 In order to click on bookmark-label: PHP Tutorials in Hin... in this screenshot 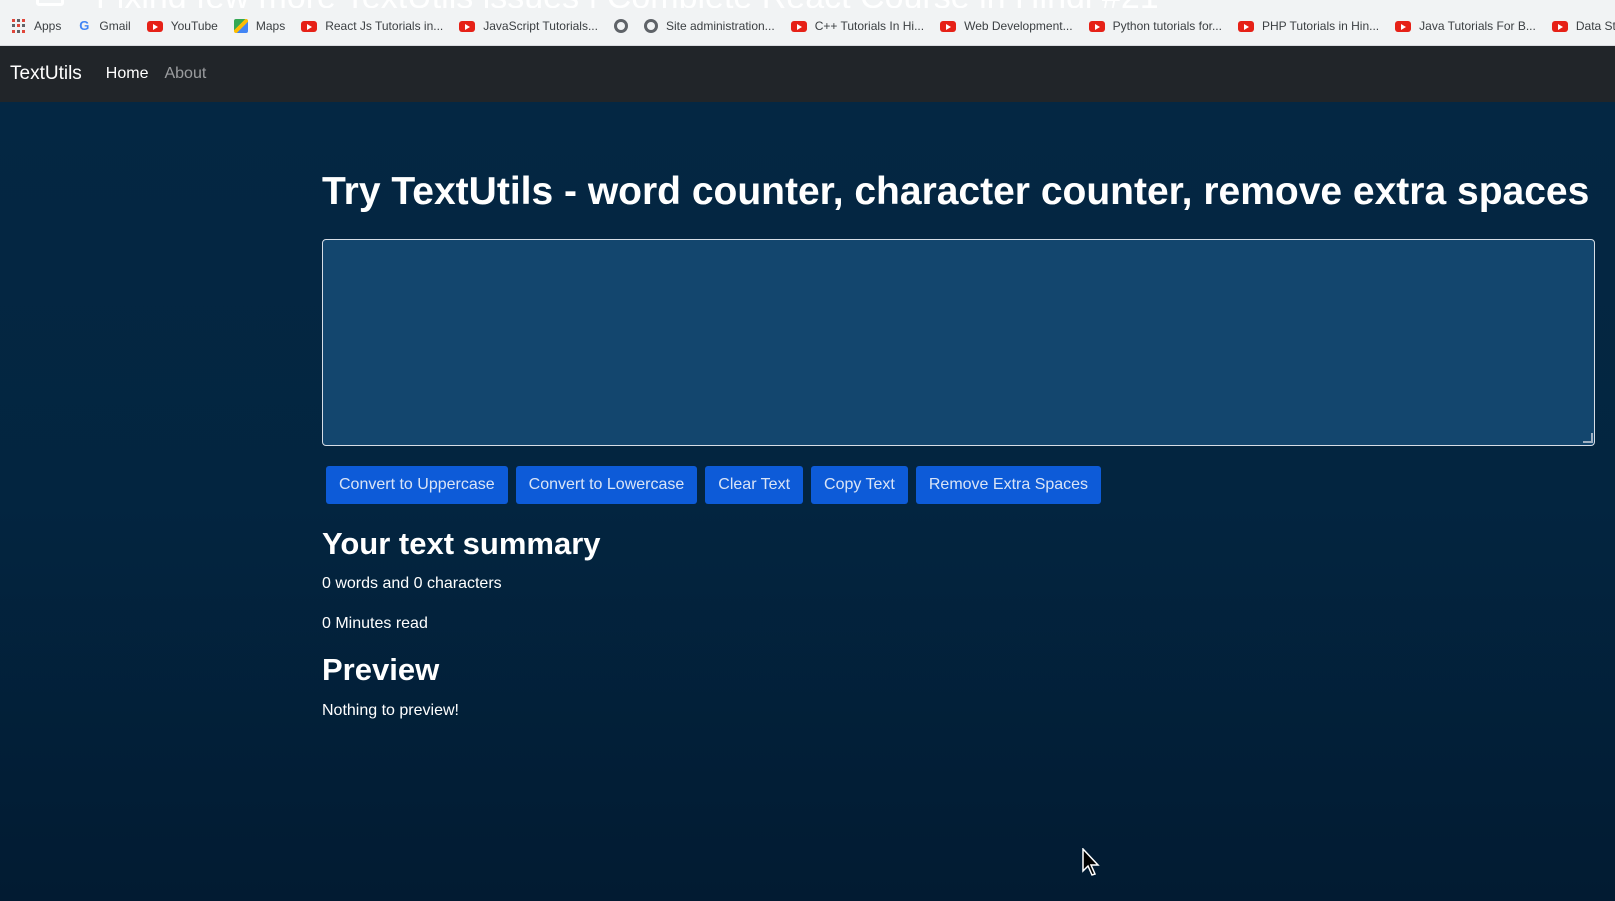, I will do `click(1320, 26)`.